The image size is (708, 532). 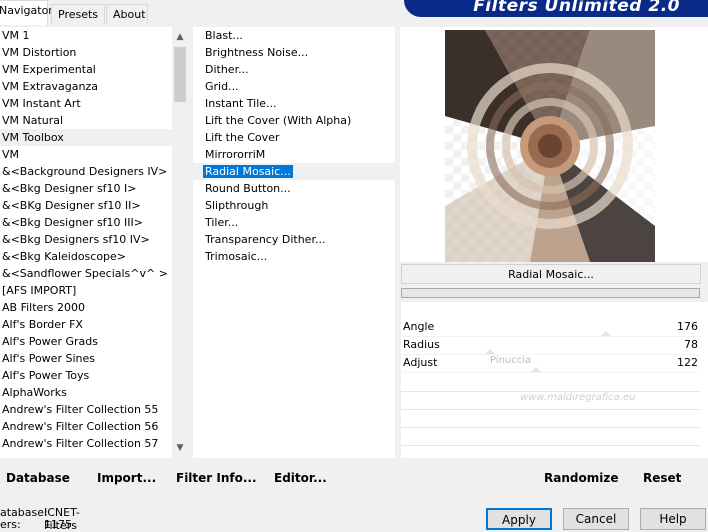 What do you see at coordinates (86, 120) in the screenshot?
I see `category-item: VM Natural` at bounding box center [86, 120].